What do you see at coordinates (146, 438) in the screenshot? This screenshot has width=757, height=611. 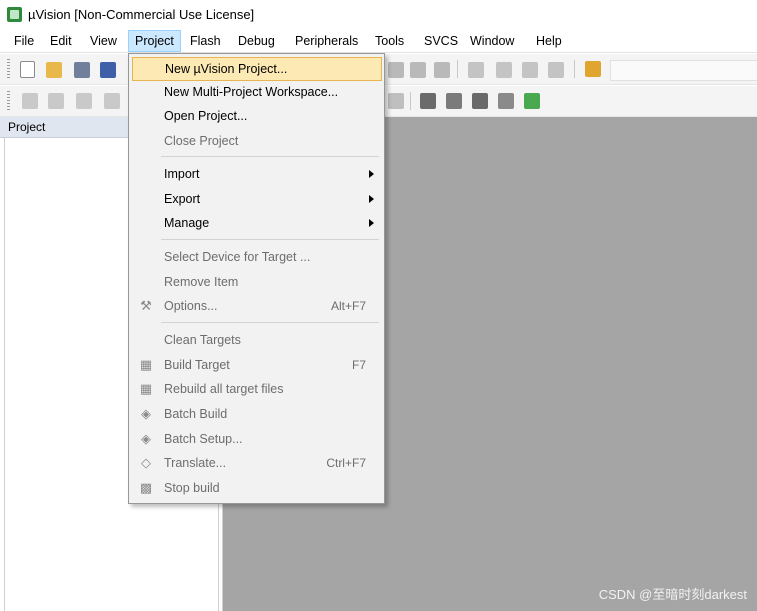 I see `batch-setup-icon: ◈` at bounding box center [146, 438].